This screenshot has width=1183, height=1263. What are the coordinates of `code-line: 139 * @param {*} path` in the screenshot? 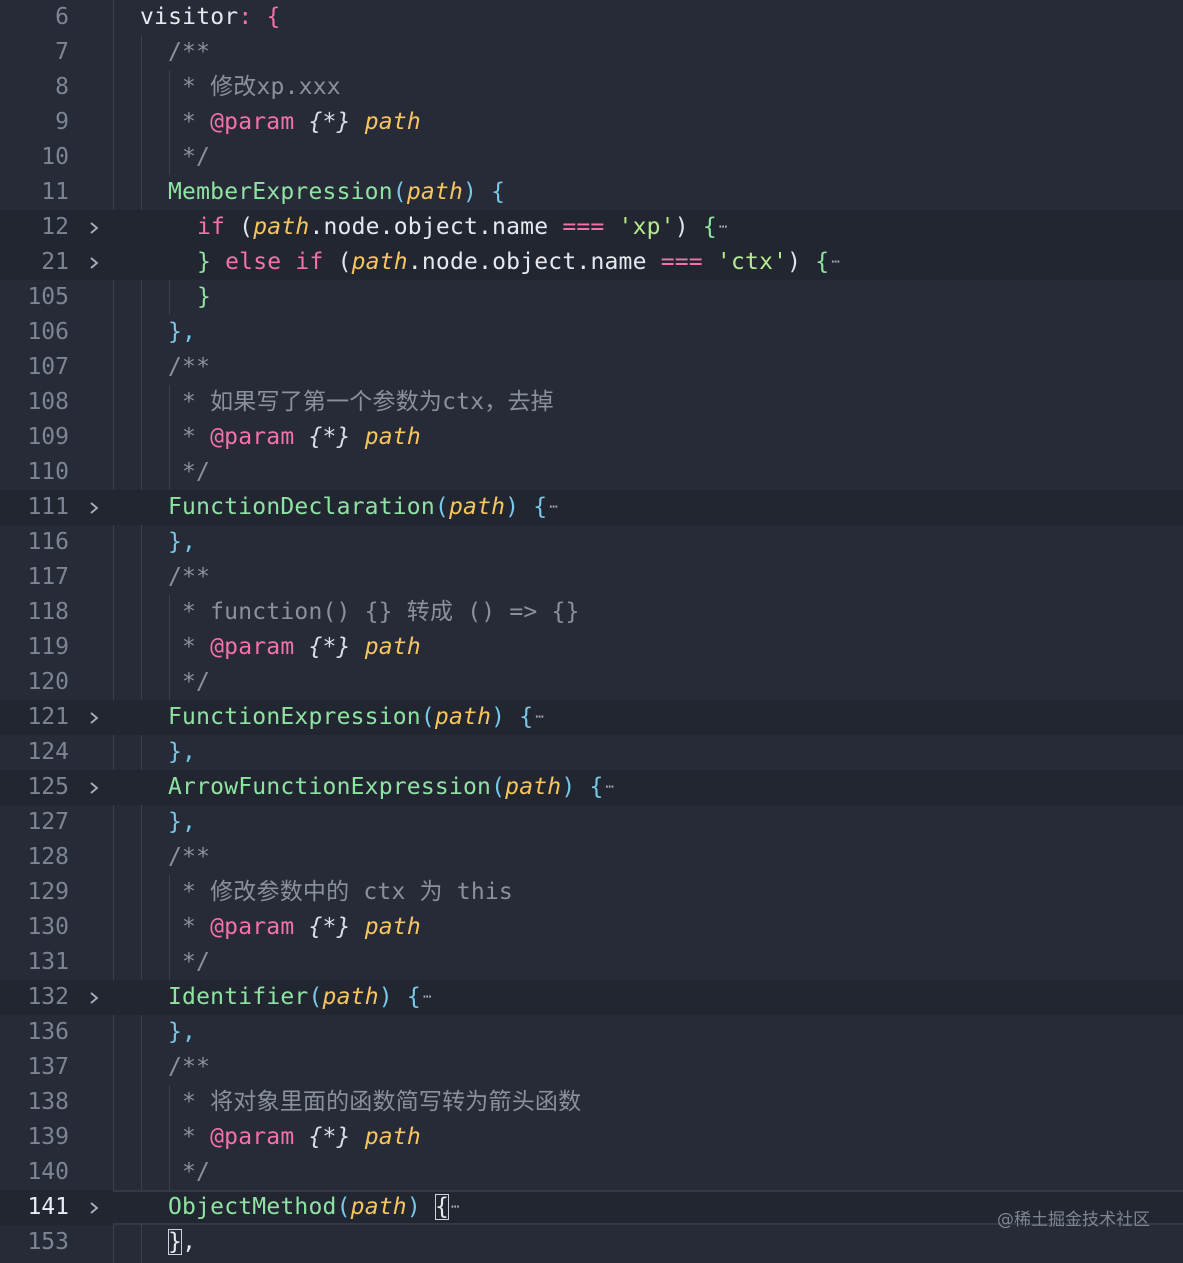 It's located at (591, 1137).